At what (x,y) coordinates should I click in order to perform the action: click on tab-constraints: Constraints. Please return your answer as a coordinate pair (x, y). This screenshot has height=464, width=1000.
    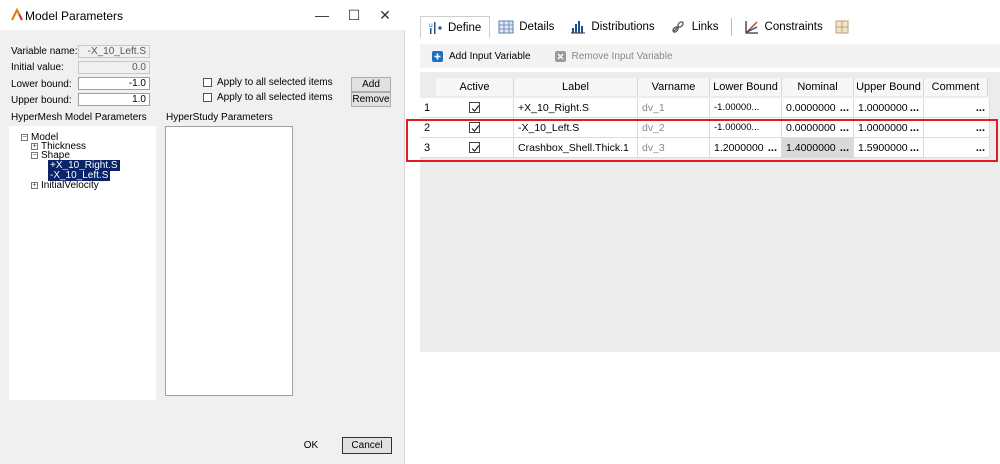
    Looking at the image, I should click on (783, 27).